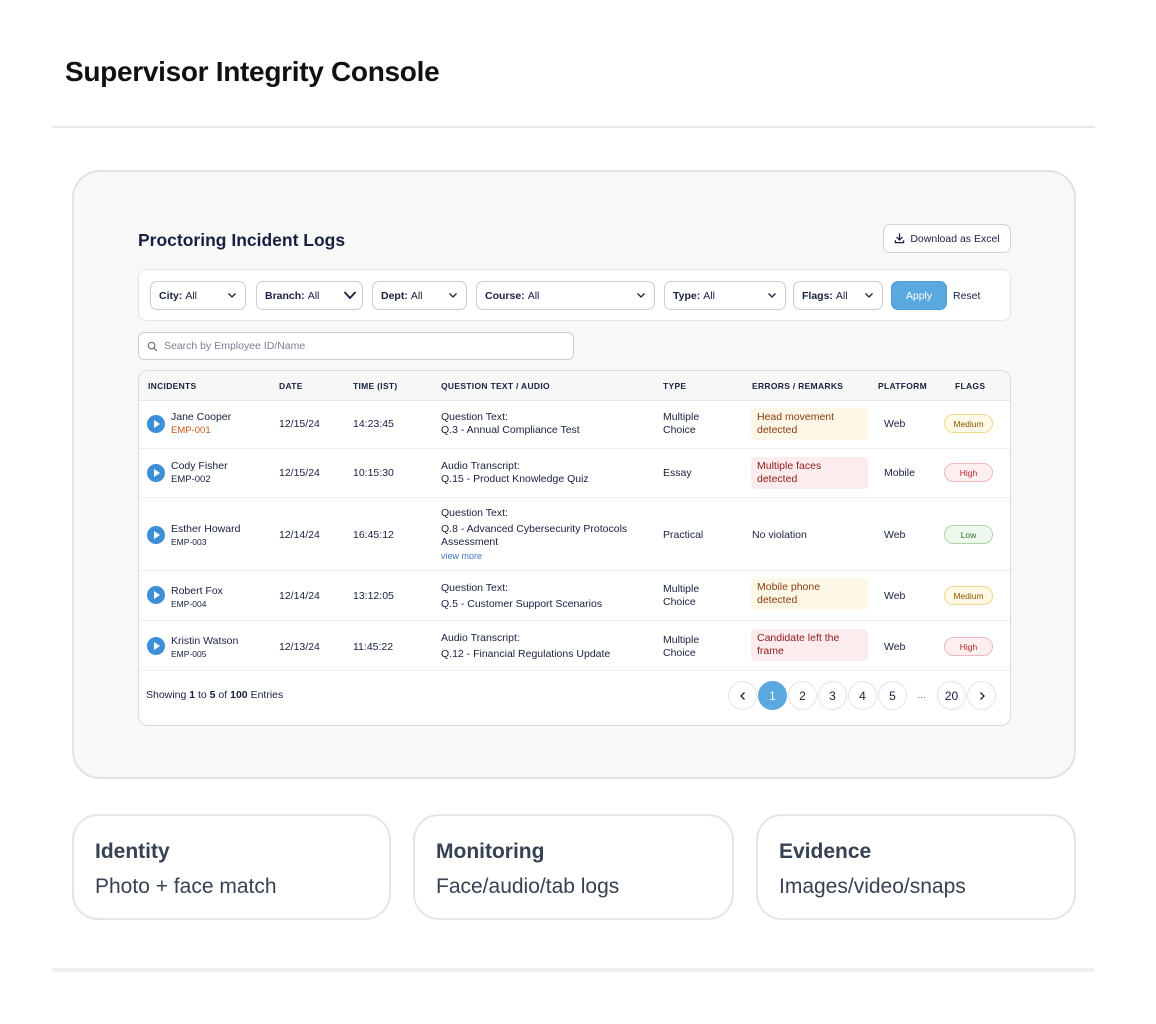 This screenshot has width=1156, height=1024. What do you see at coordinates (809, 594) in the screenshot?
I see `remark-badge: Mobile phone detected` at bounding box center [809, 594].